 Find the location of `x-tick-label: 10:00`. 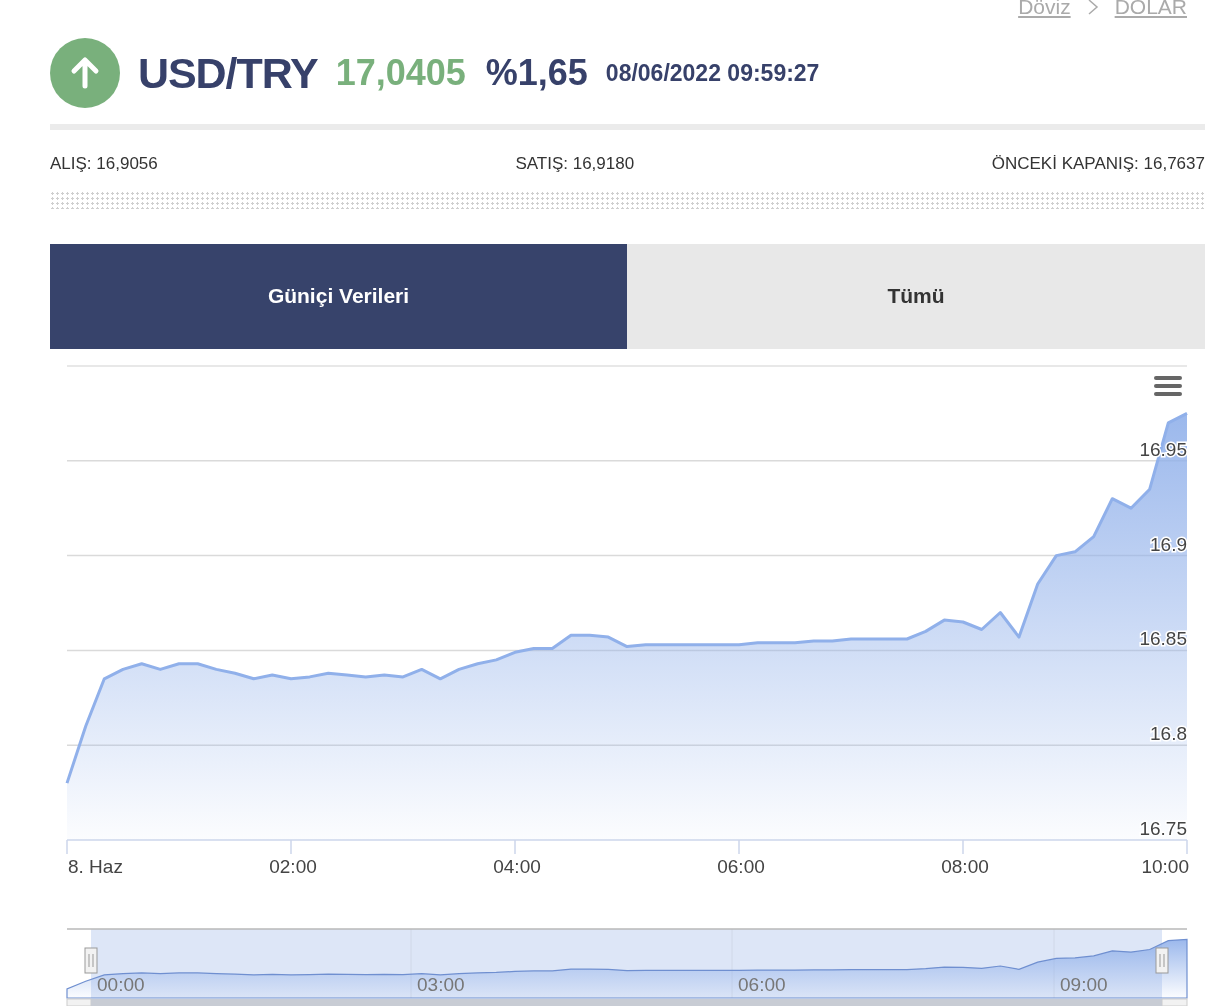

x-tick-label: 10:00 is located at coordinates (1165, 866).